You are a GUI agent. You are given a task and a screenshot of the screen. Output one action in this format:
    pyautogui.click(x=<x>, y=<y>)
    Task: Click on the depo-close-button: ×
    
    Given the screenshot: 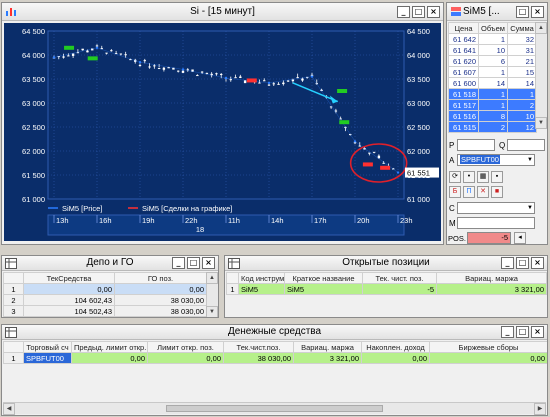 What is the action you would take?
    pyautogui.click(x=208, y=263)
    